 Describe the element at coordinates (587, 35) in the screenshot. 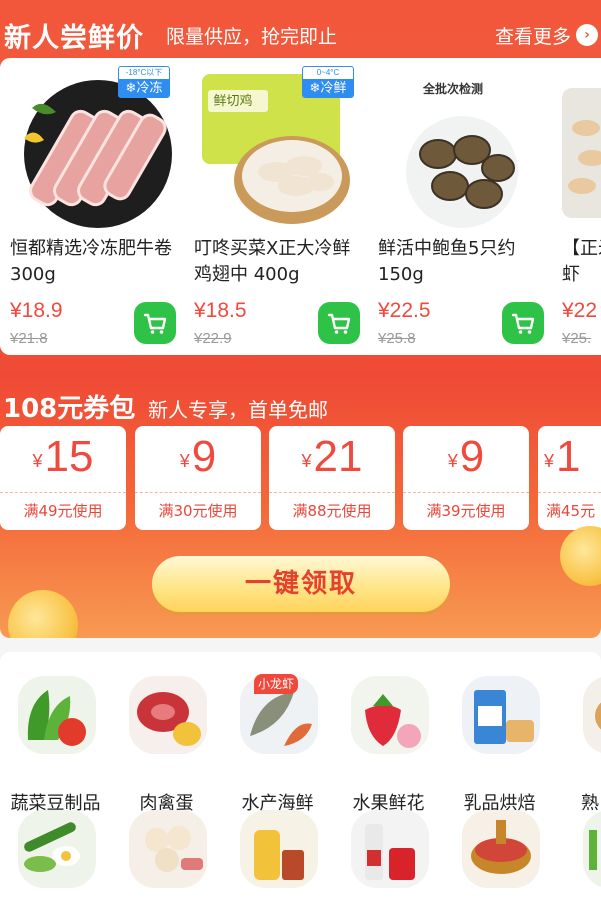

I see `chevron-right-icon: ›` at that location.